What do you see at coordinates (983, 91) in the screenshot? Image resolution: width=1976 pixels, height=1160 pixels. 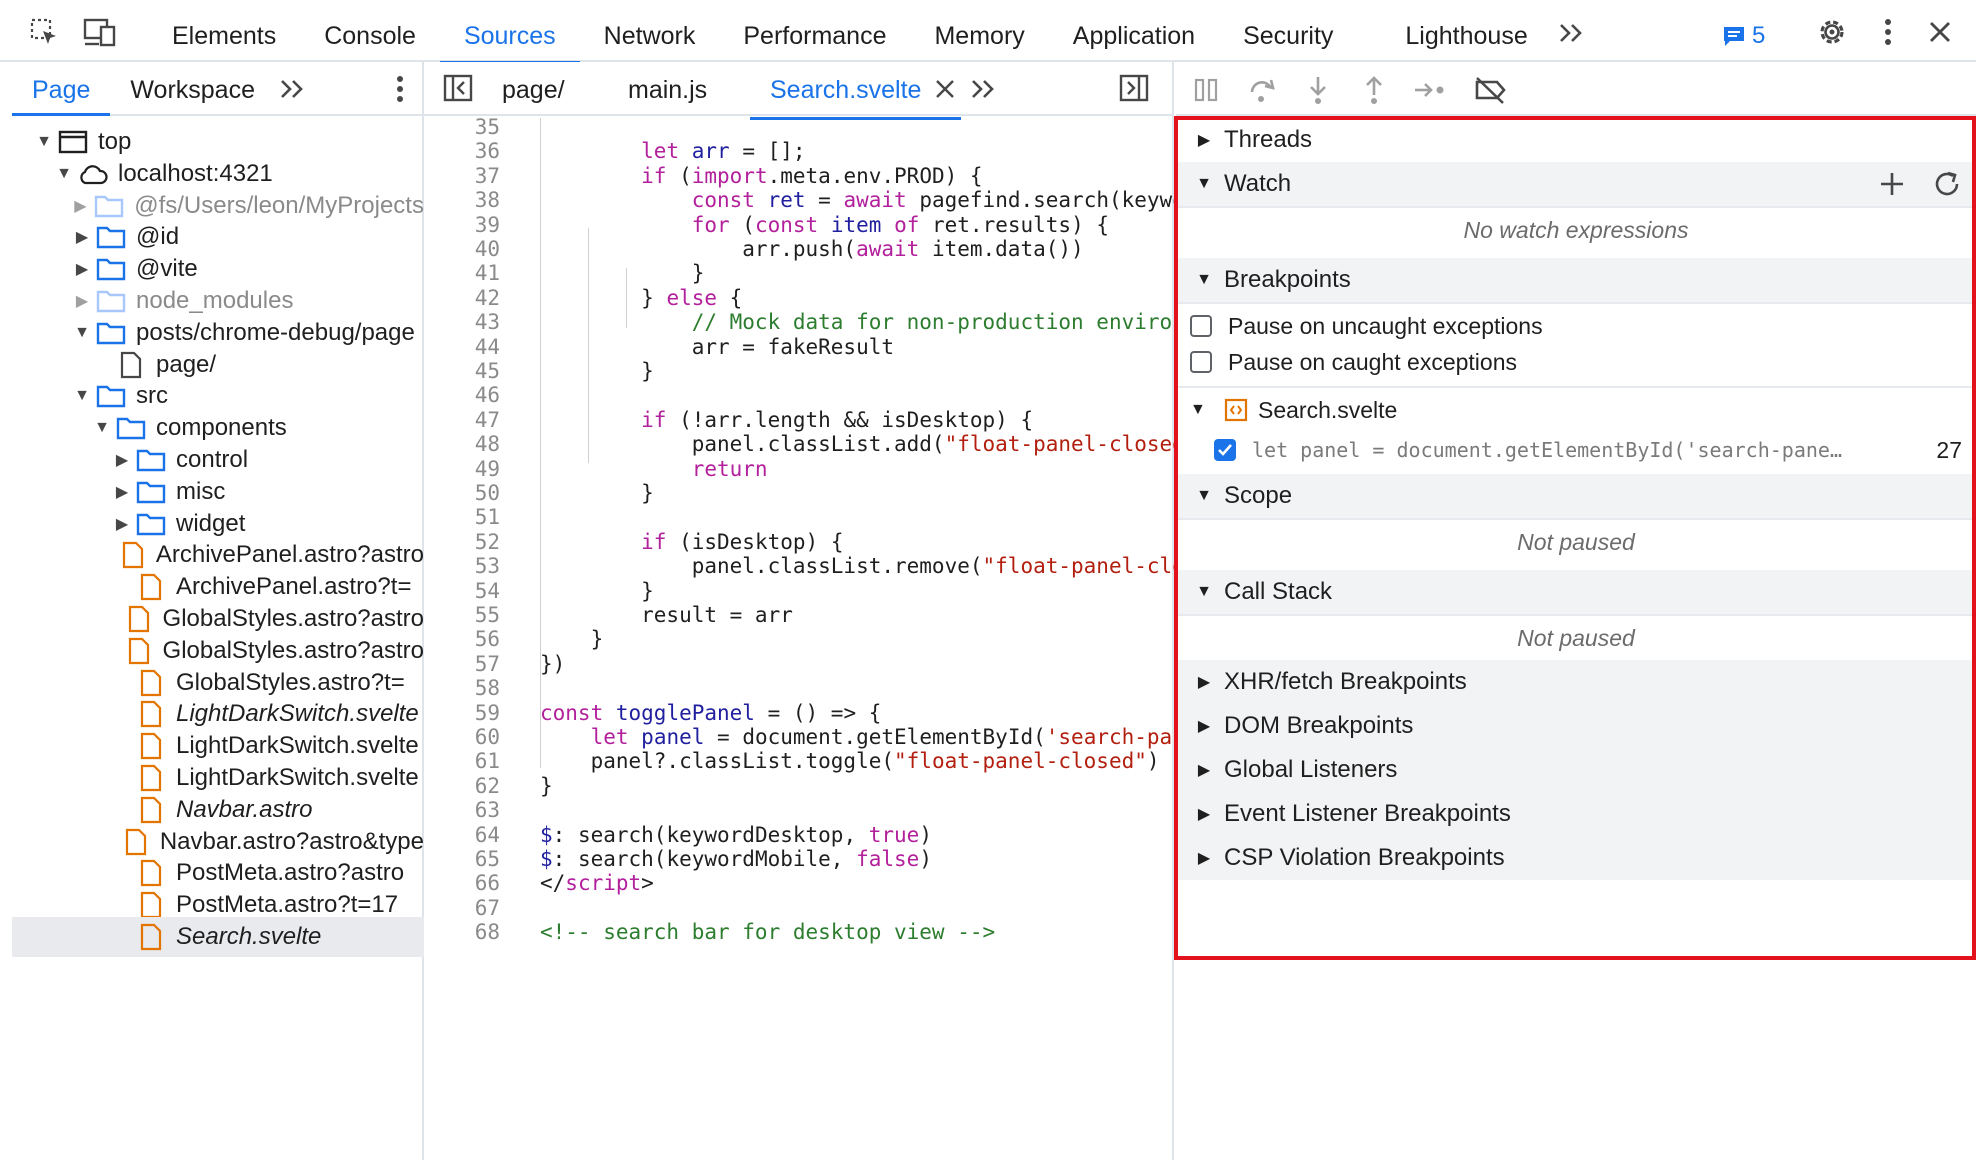 I see `more-editor-tabs-icon` at bounding box center [983, 91].